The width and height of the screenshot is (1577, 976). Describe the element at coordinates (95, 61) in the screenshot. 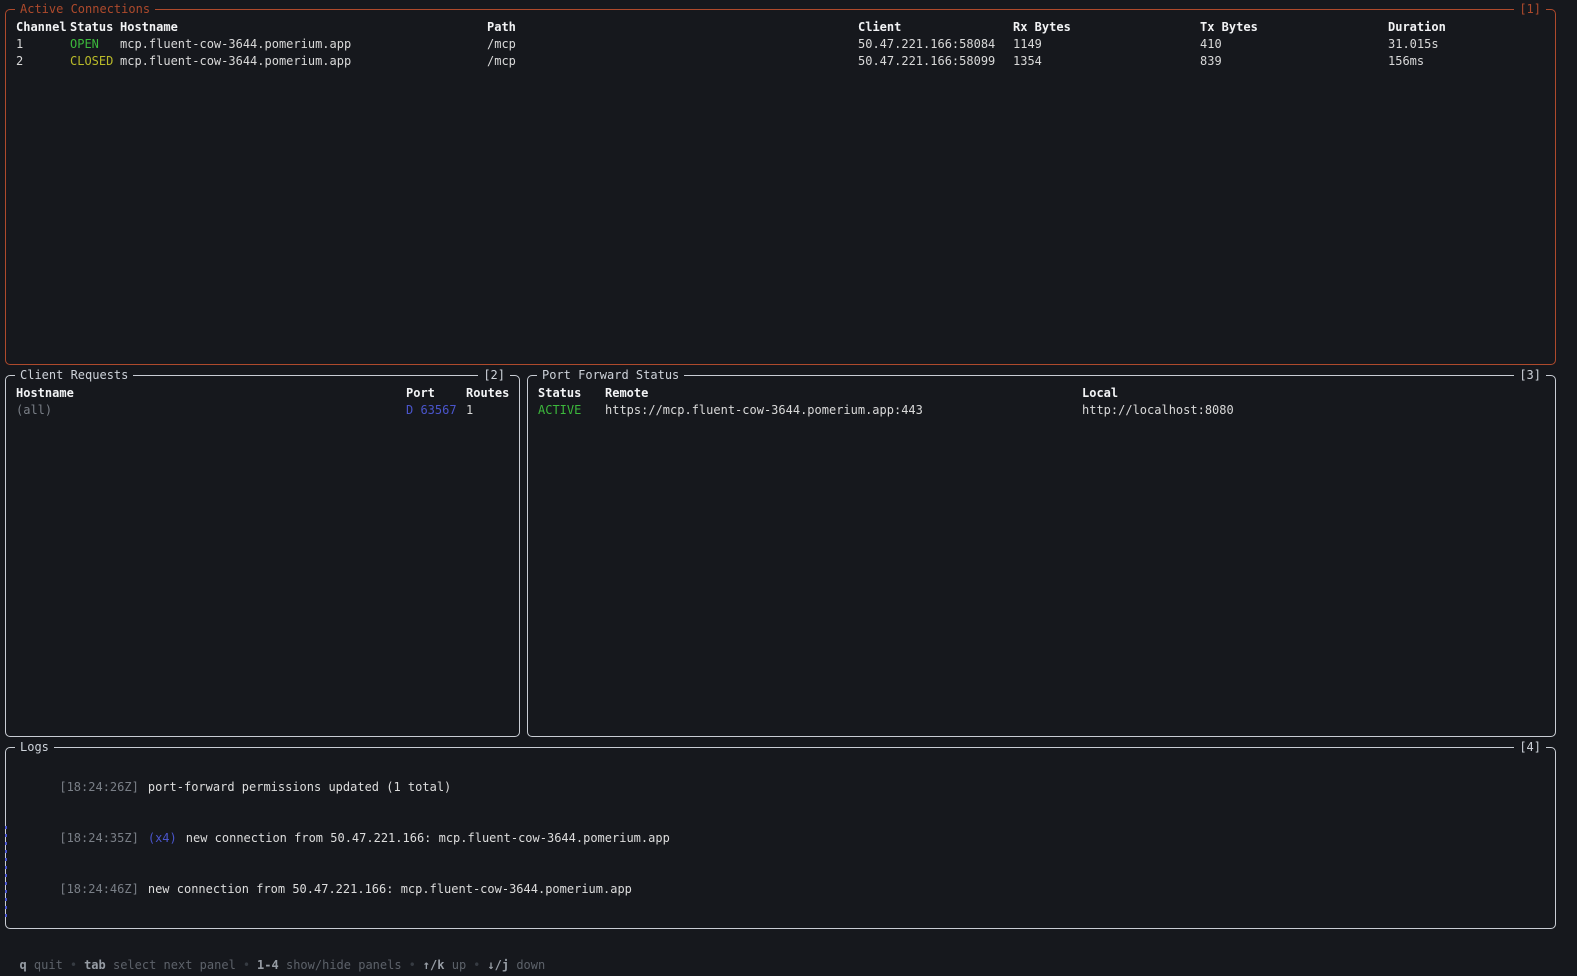

I see `connection-status-closed: CLOSED` at that location.